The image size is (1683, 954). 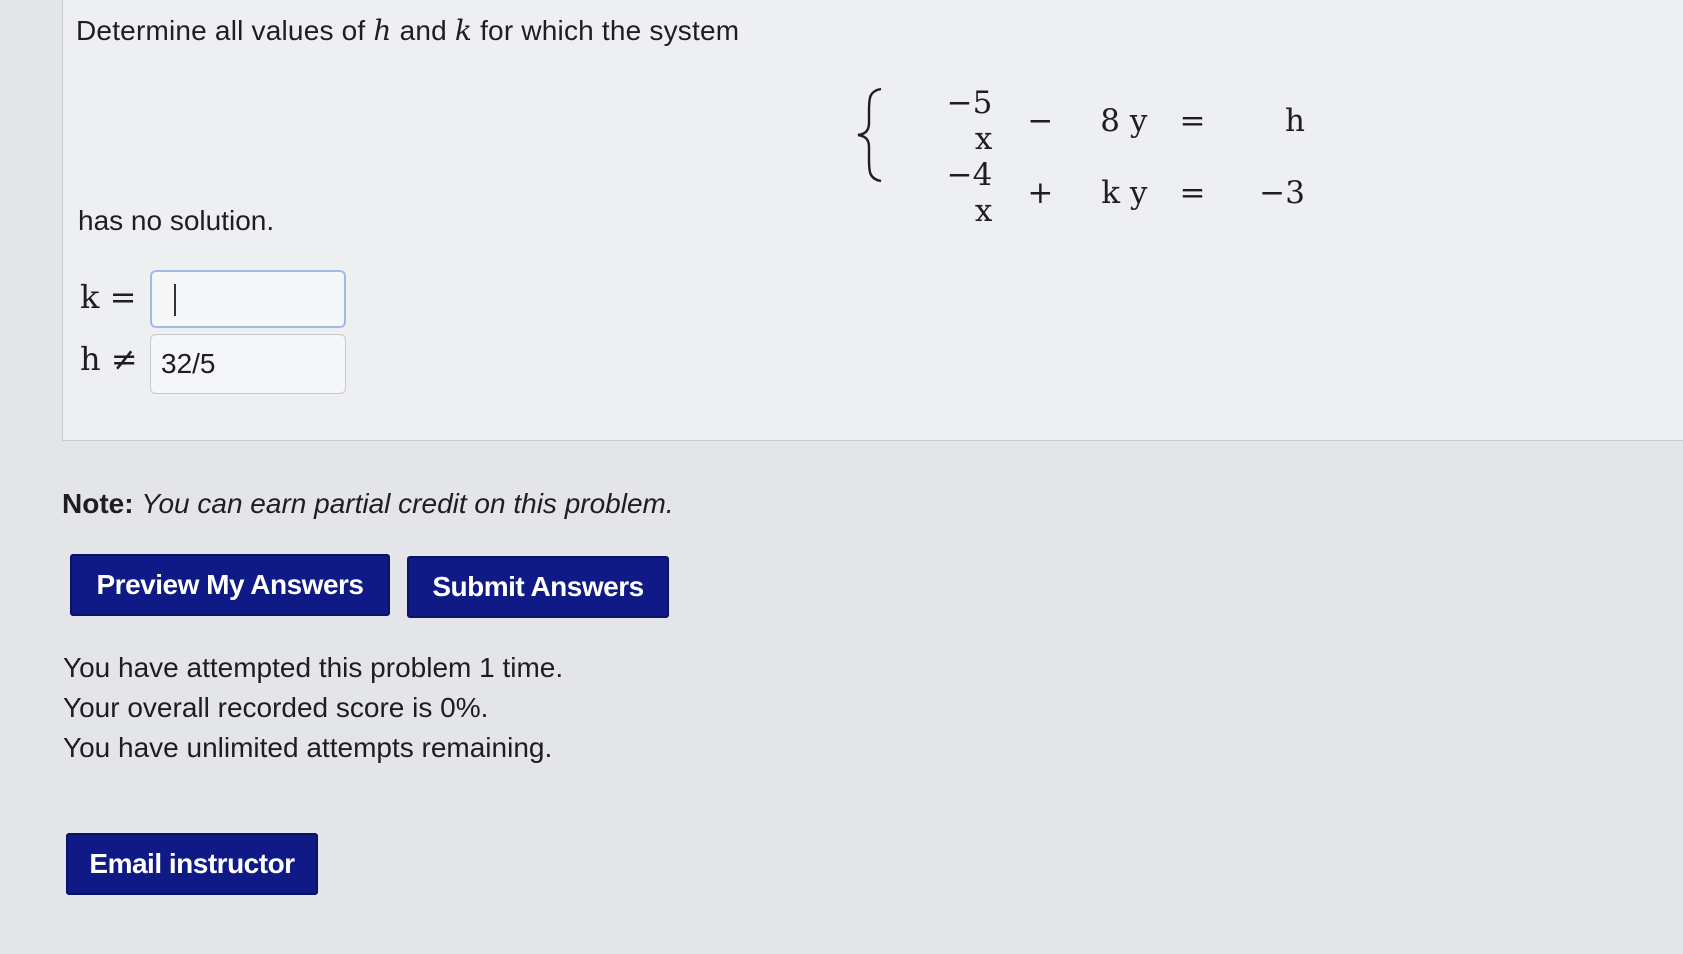 What do you see at coordinates (192, 864) in the screenshot?
I see `email-instructor-button: Email instructor` at bounding box center [192, 864].